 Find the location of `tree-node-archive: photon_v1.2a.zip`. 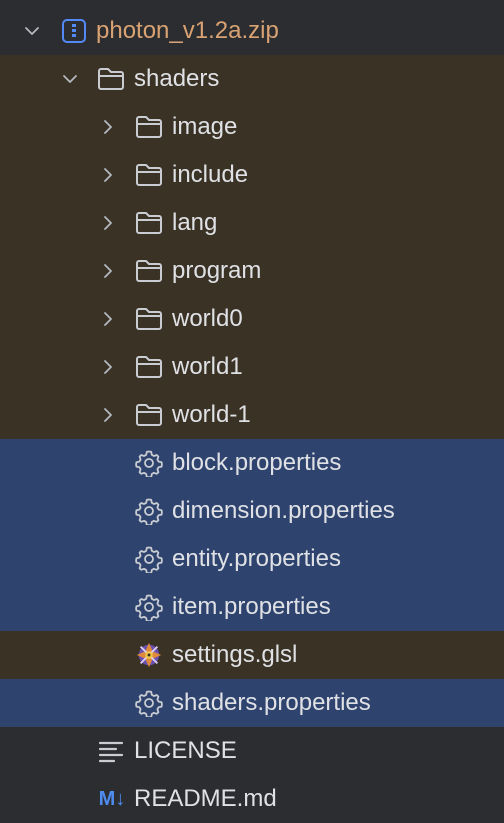

tree-node-archive: photon_v1.2a.zip is located at coordinates (252, 31).